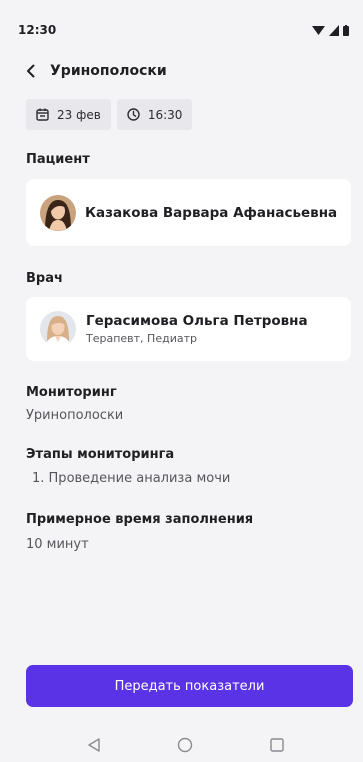  What do you see at coordinates (108, 71) in the screenshot?
I see `page-title: Уринополоски` at bounding box center [108, 71].